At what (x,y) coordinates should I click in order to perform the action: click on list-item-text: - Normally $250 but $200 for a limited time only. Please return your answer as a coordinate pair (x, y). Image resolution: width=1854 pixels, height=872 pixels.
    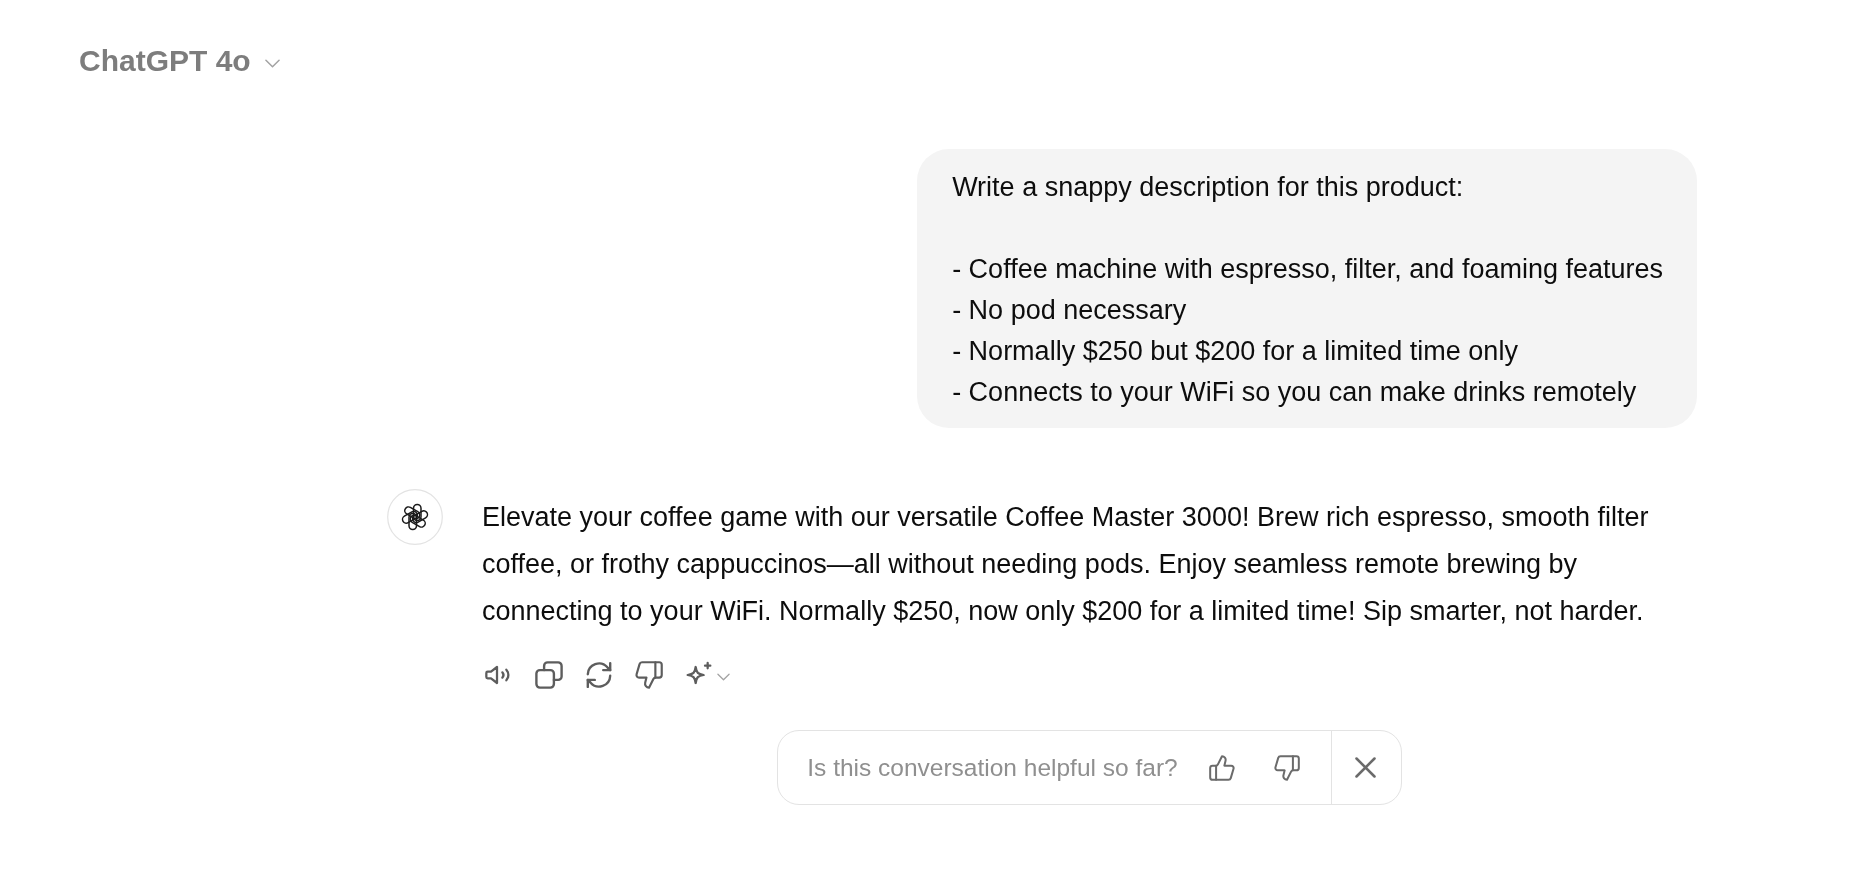
    Looking at the image, I should click on (1235, 351).